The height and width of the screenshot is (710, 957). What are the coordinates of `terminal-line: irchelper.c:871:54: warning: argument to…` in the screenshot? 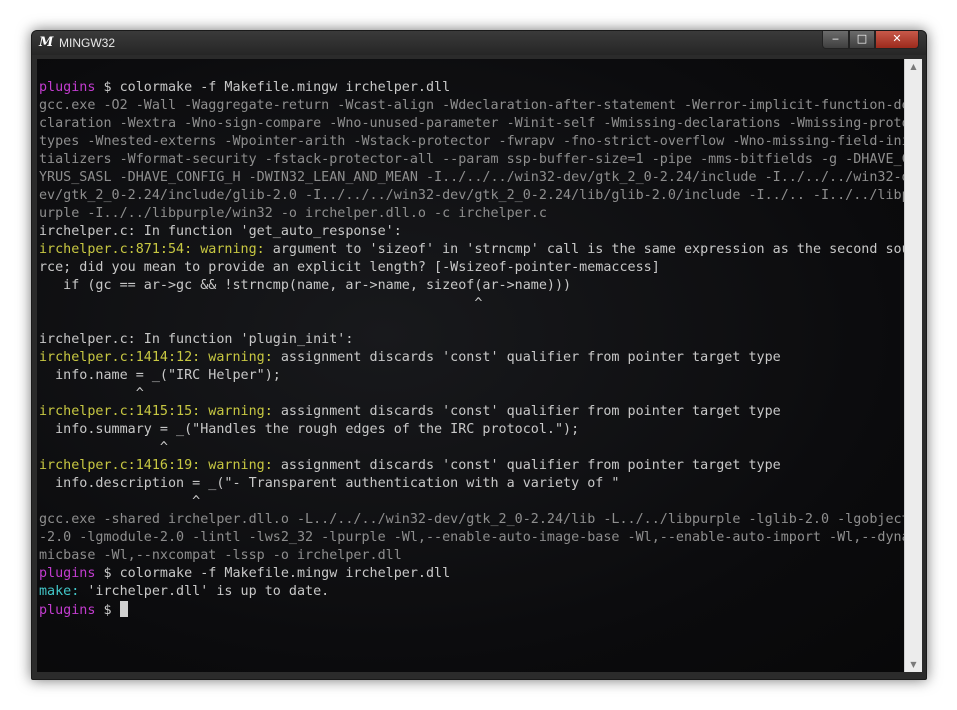 It's located at (471, 250).